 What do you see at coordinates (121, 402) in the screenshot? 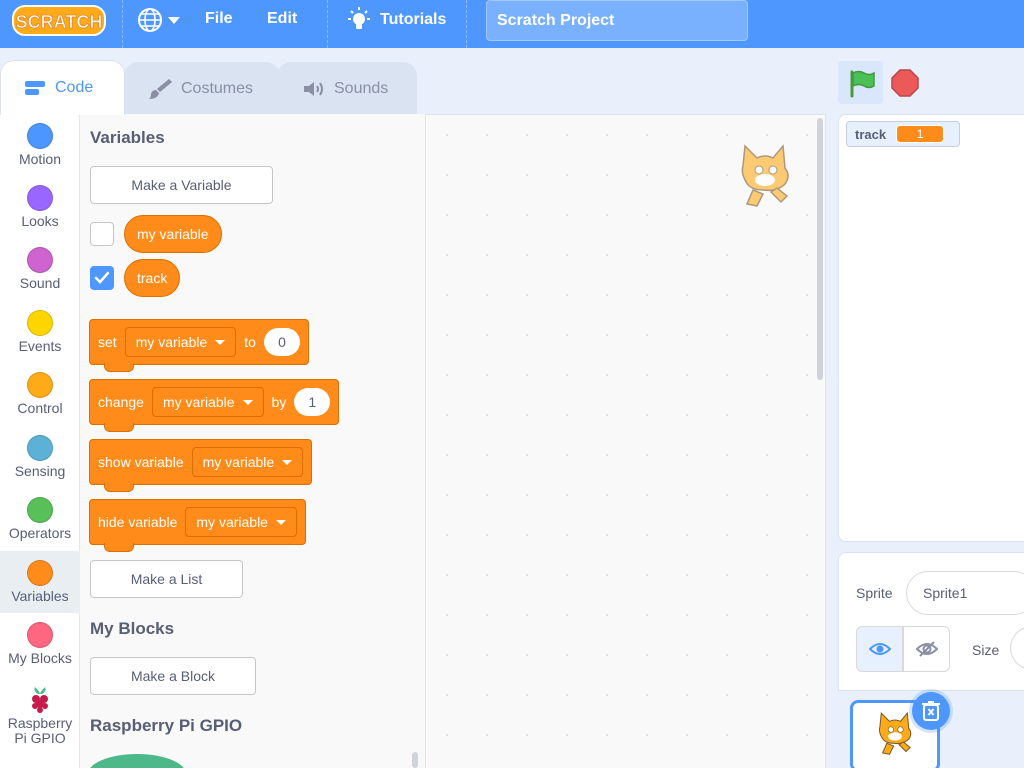
I see `block-label: change` at bounding box center [121, 402].